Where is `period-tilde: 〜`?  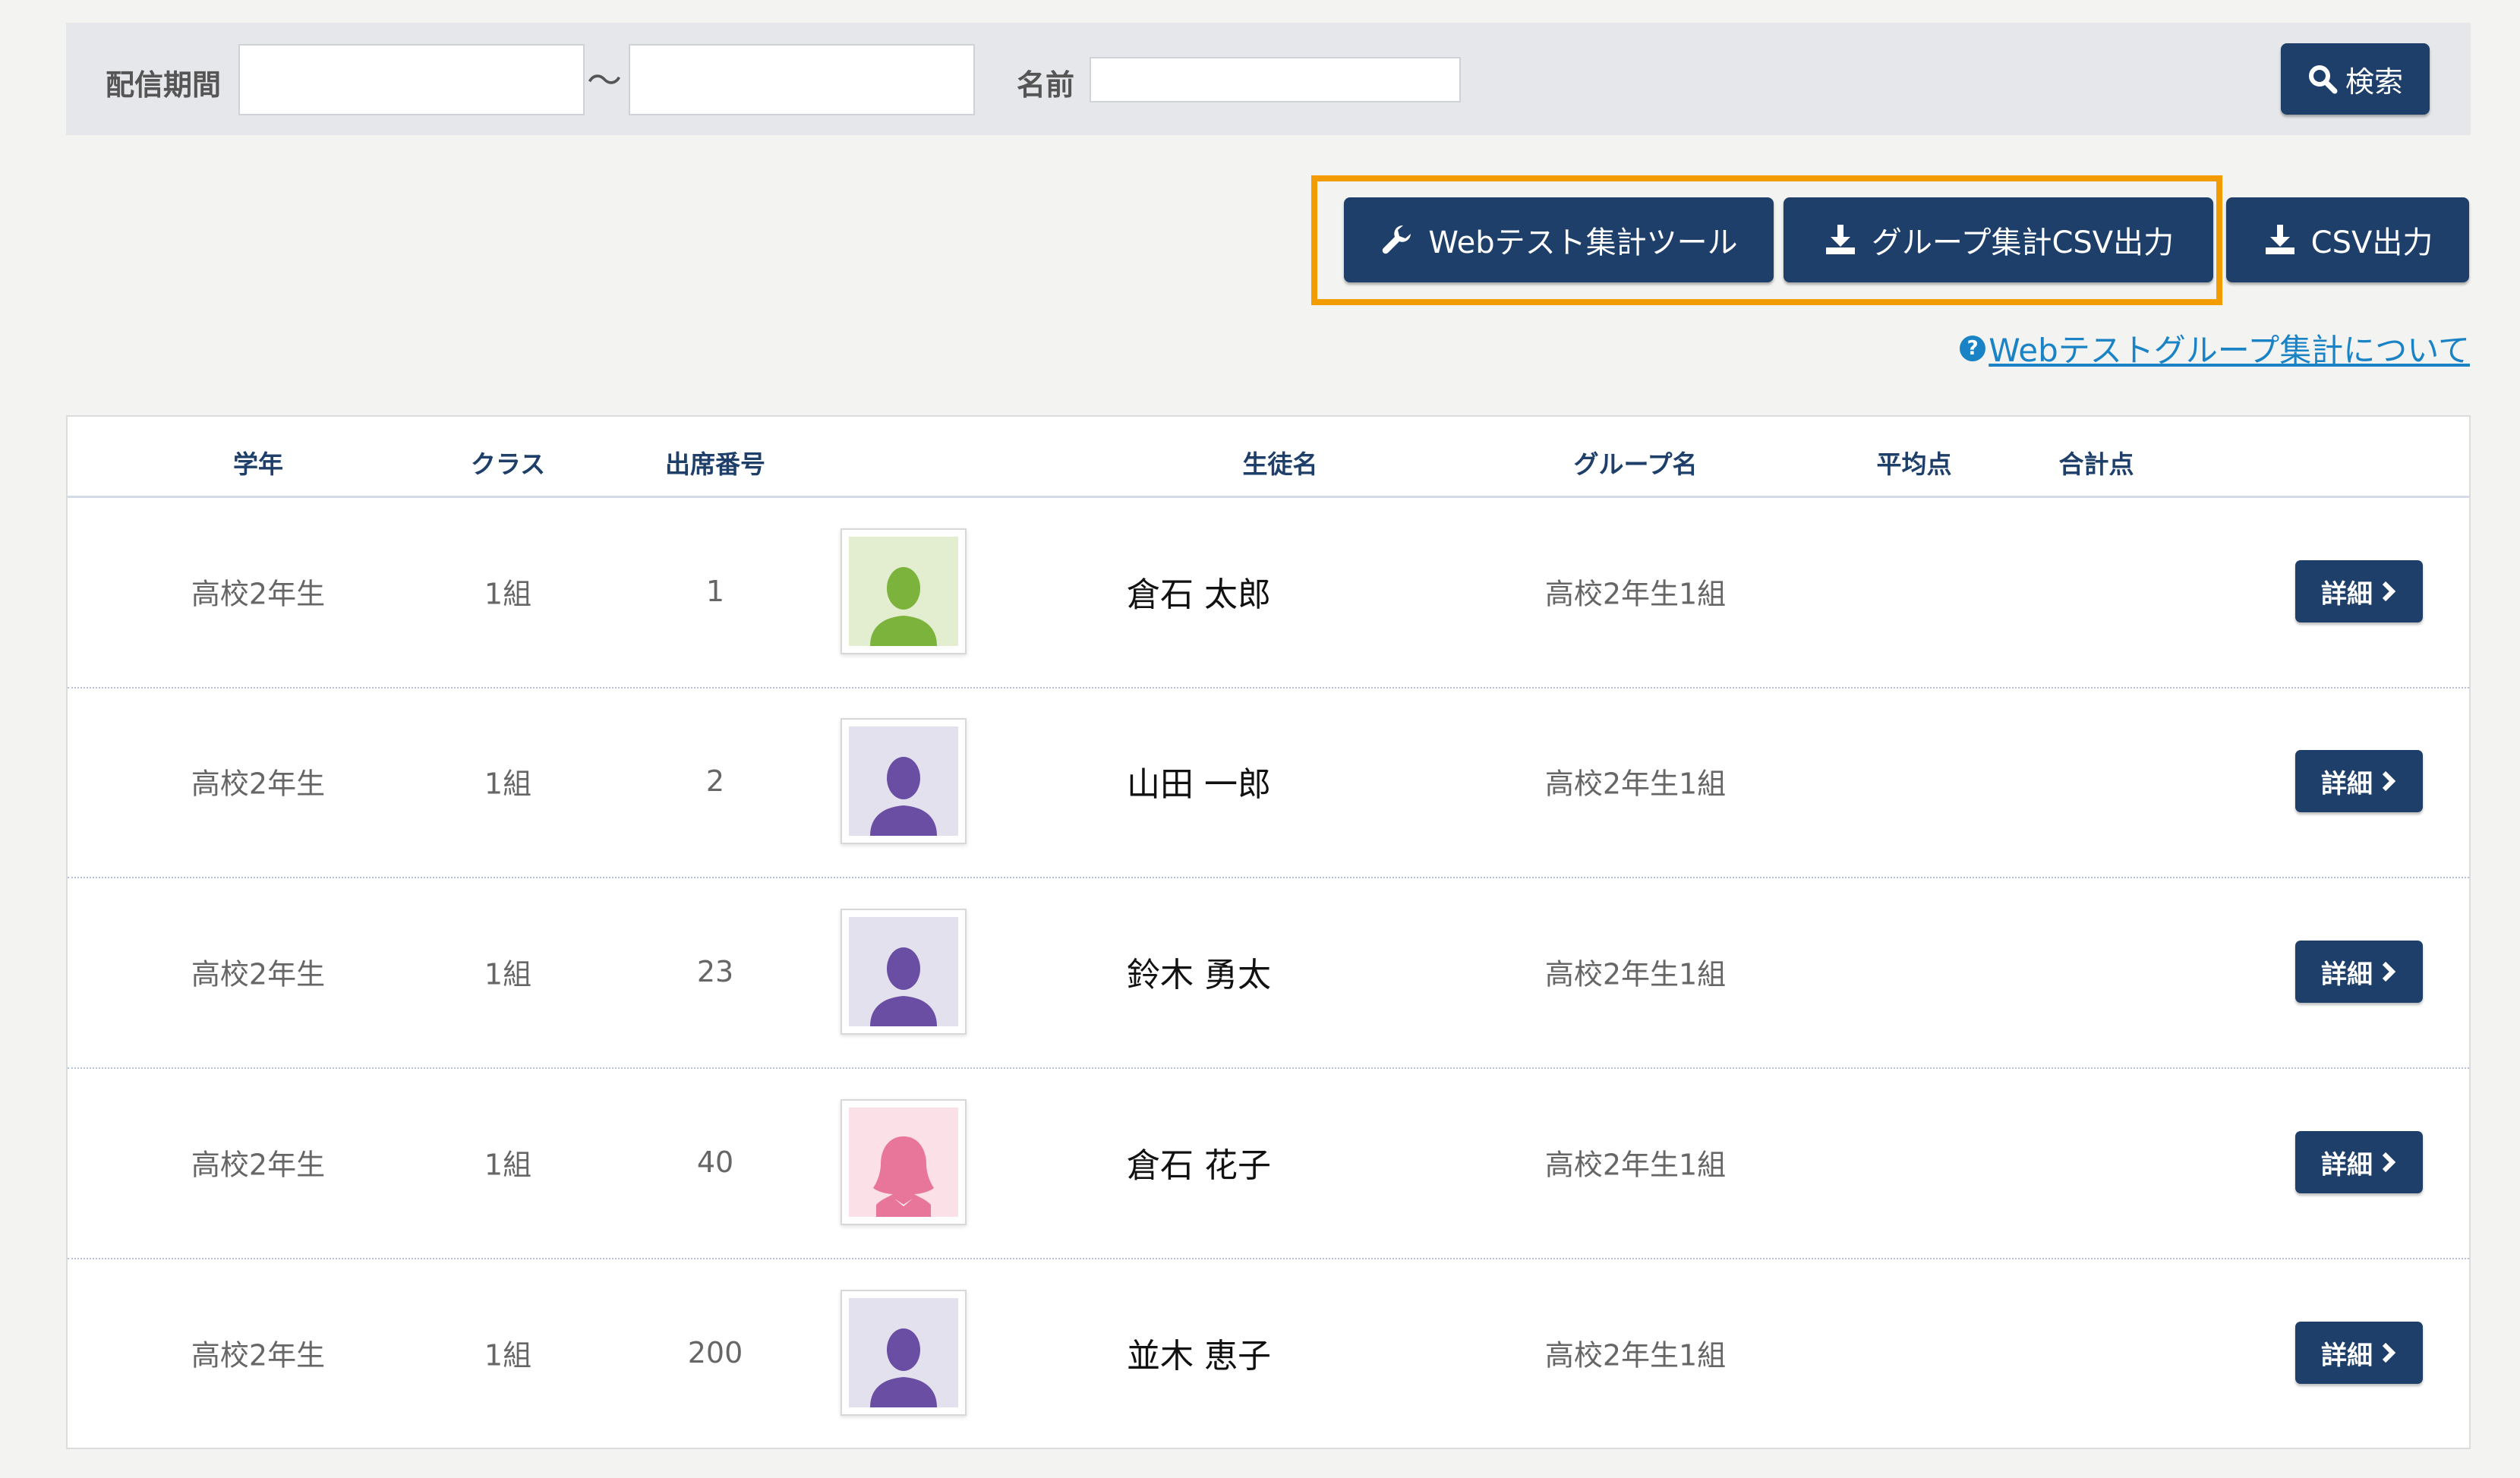
period-tilde: 〜 is located at coordinates (604, 80).